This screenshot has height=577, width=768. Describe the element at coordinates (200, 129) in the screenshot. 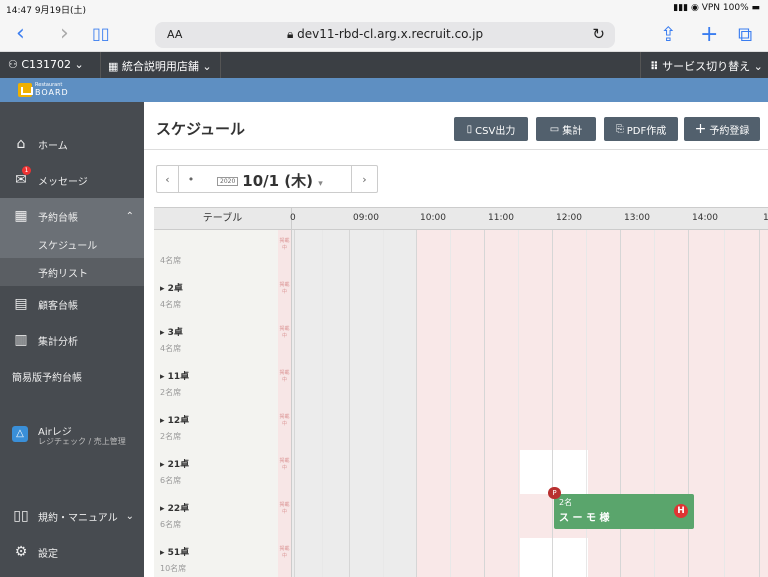

I see `page-title: スケジュール` at that location.